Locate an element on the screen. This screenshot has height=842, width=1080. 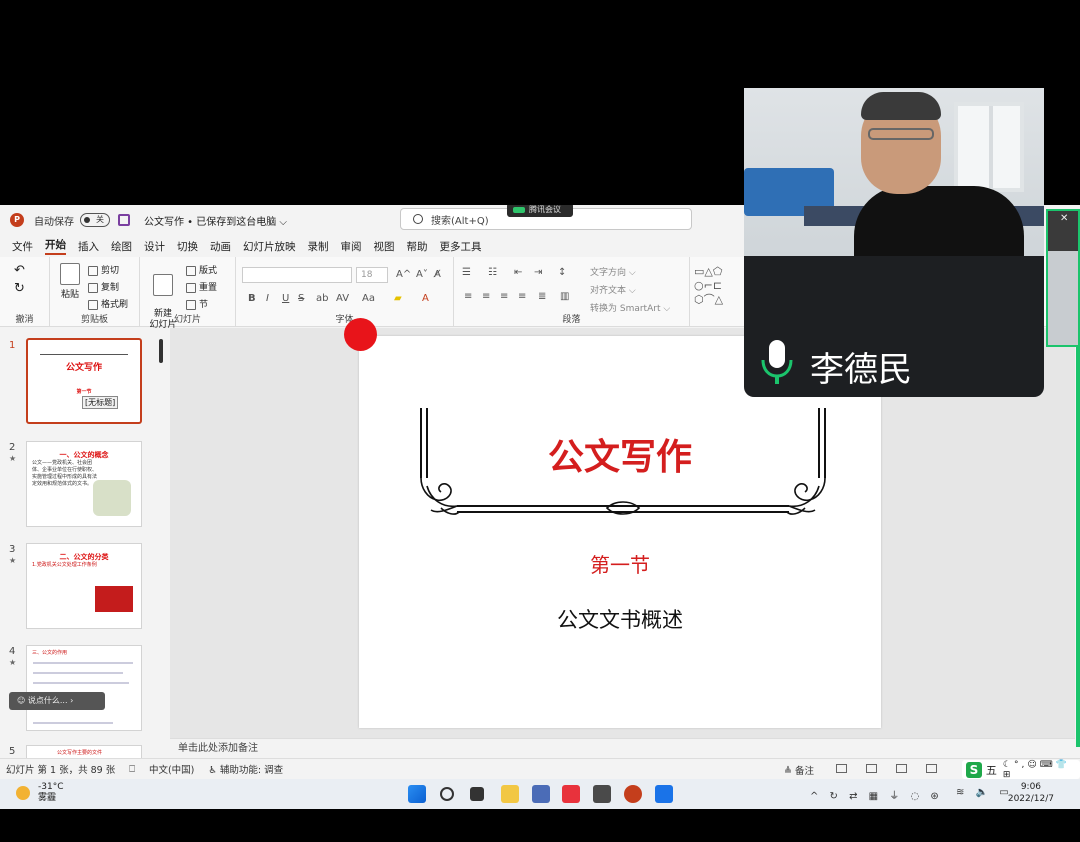
align-text-button: 对齐文本 ⌵ is located at coordinates (613, 289).